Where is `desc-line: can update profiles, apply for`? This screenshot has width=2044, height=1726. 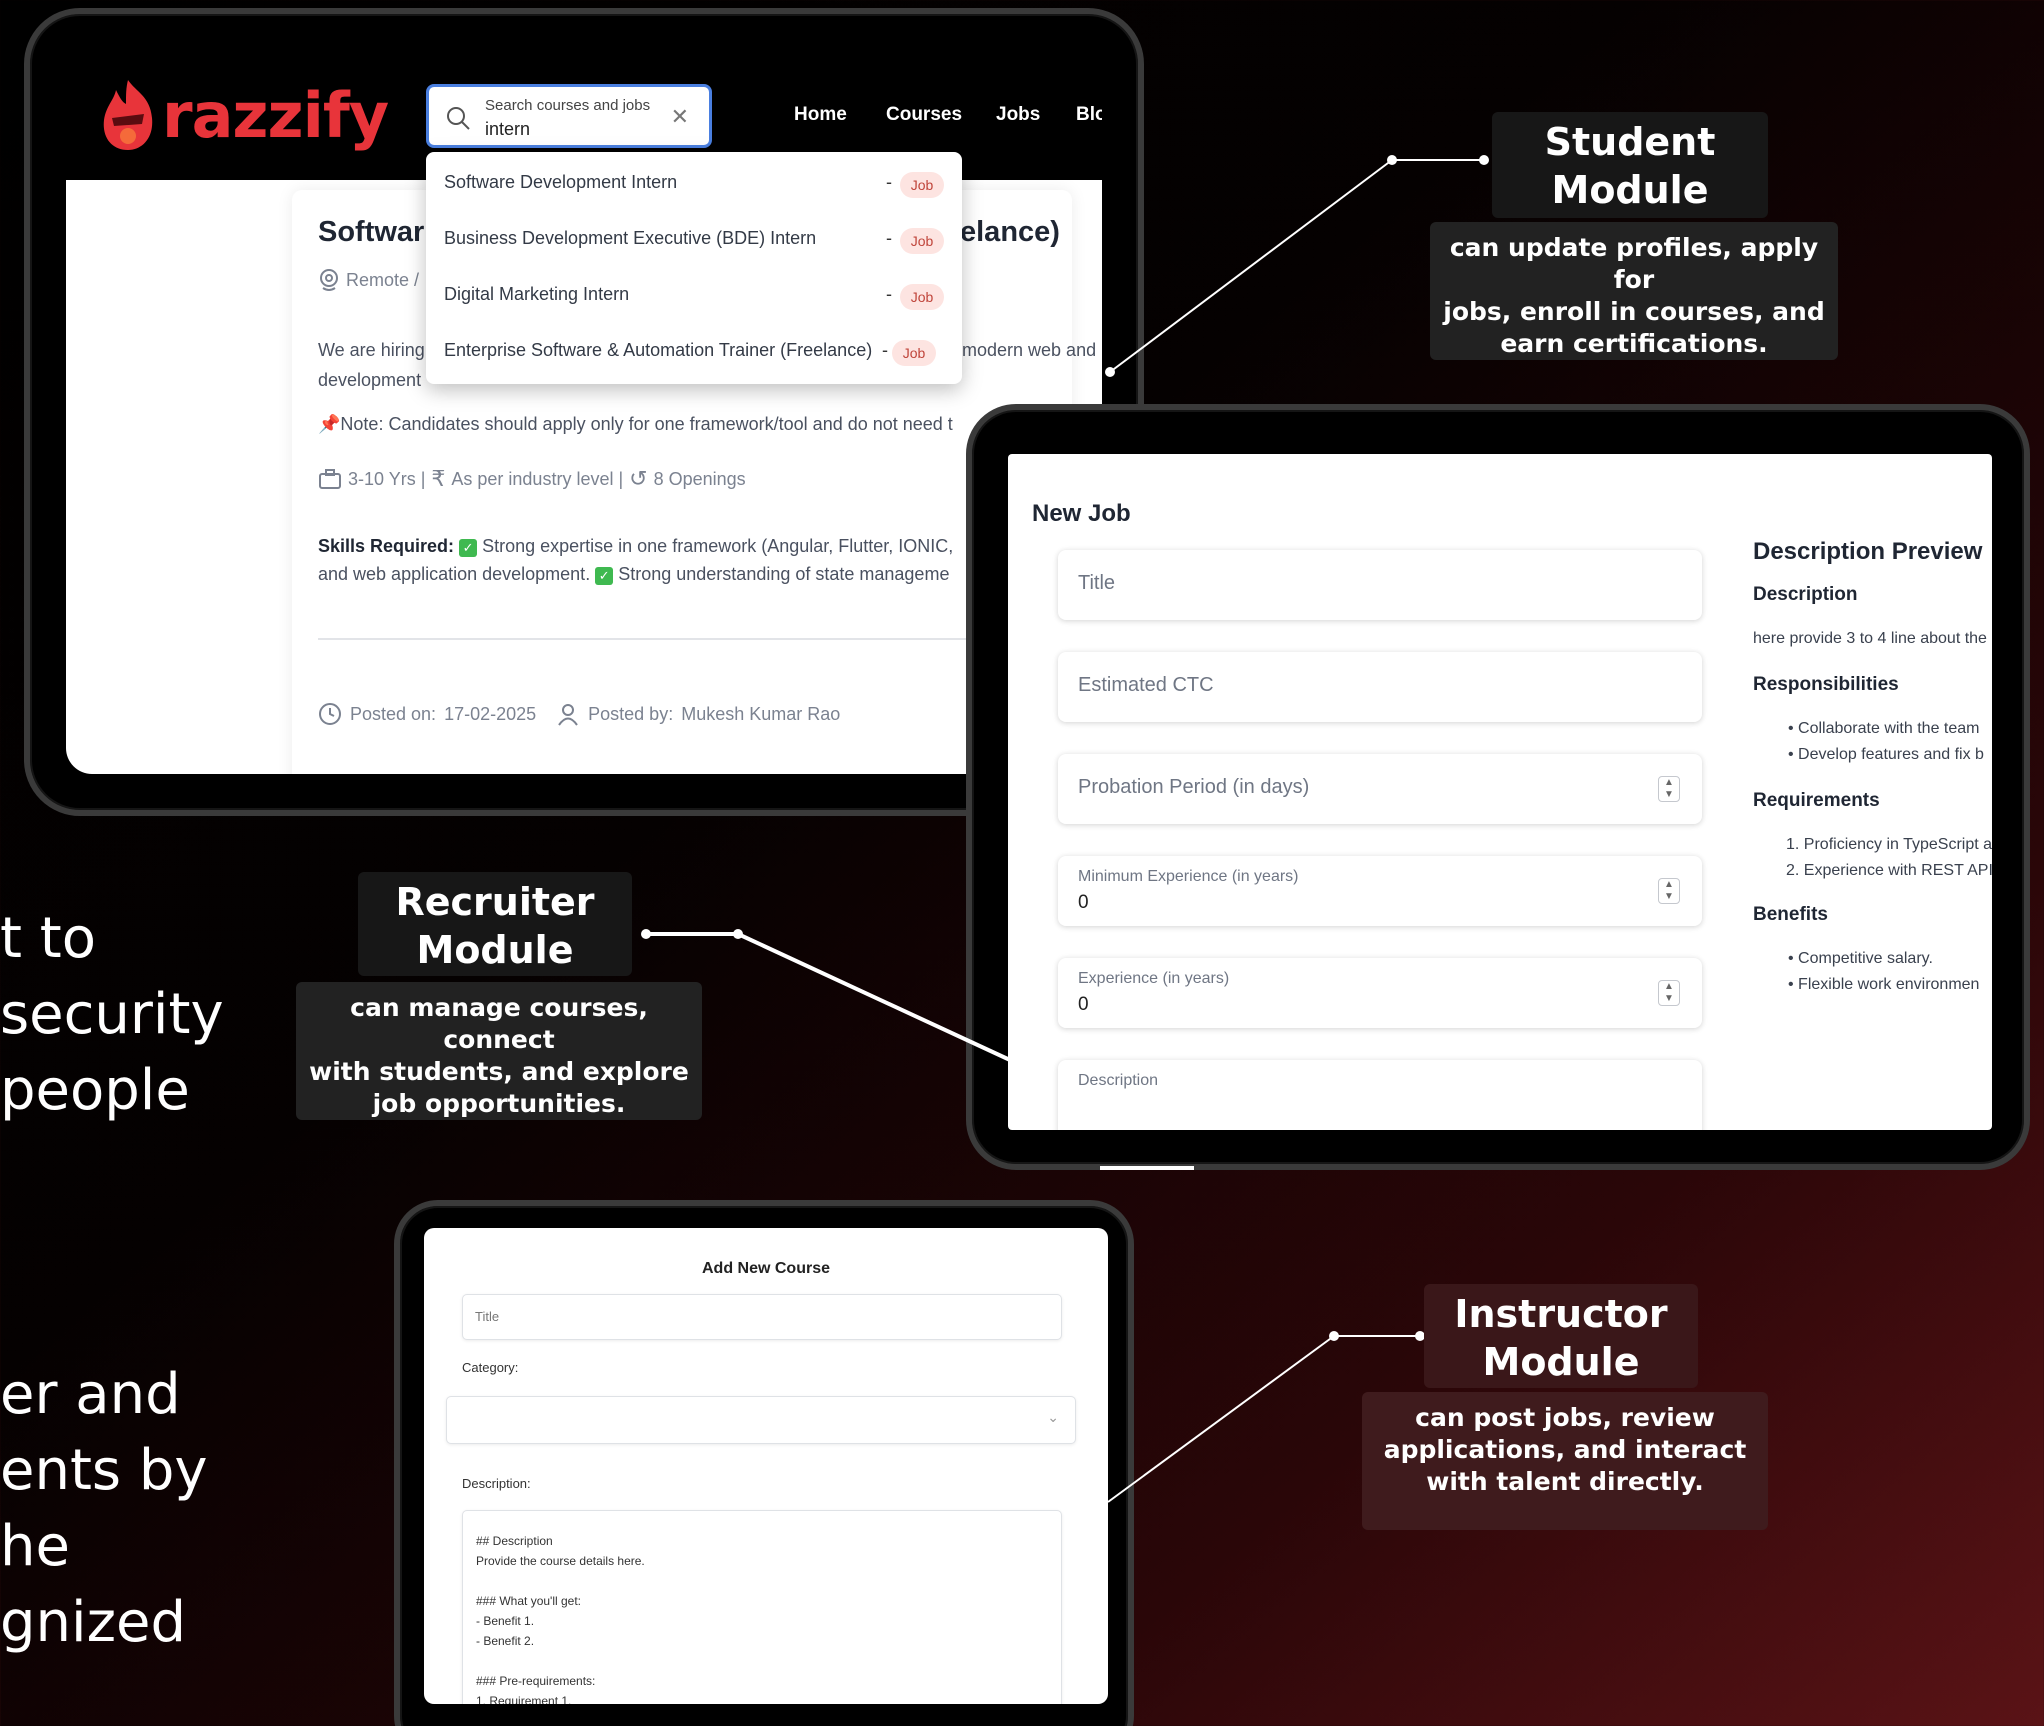
desc-line: can update profiles, apply for is located at coordinates (1634, 263).